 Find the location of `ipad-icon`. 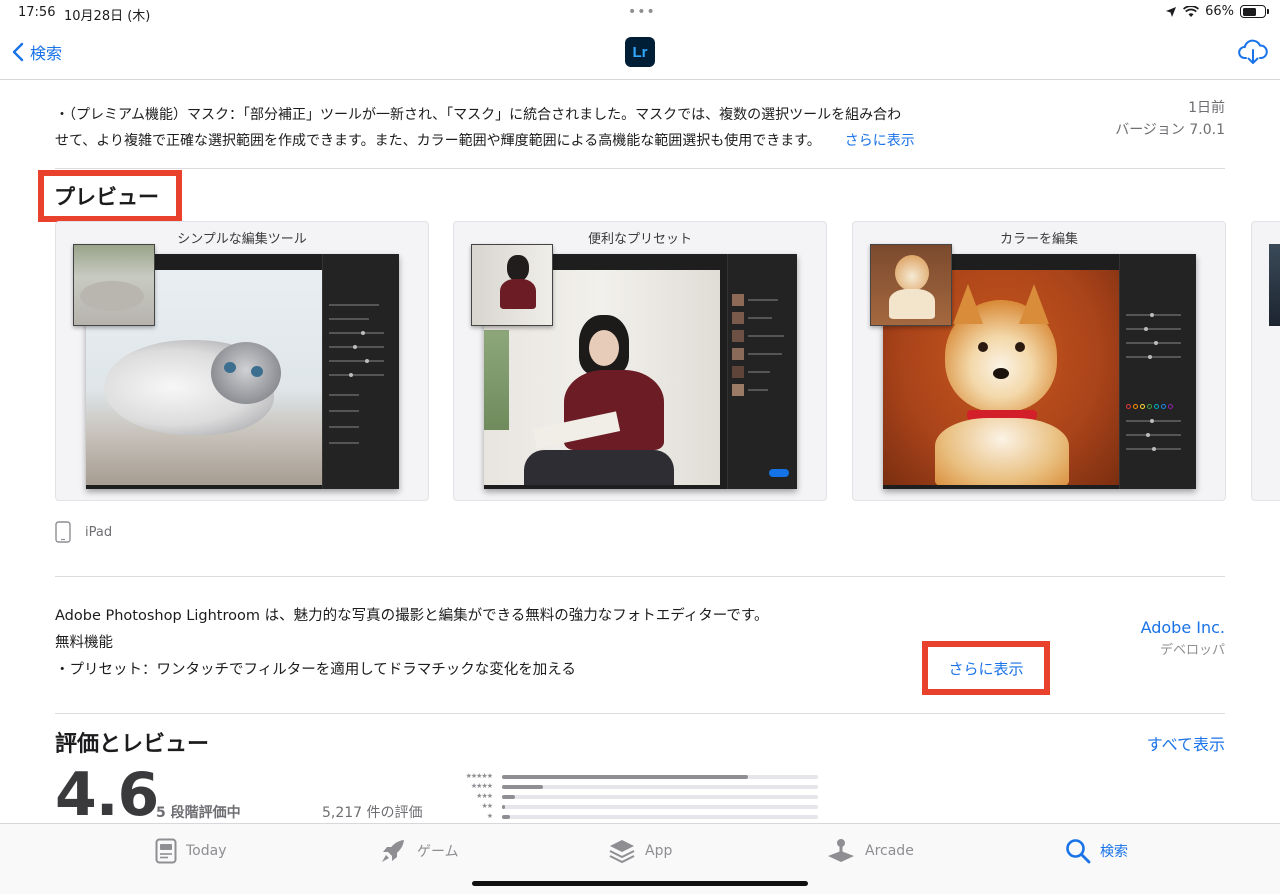

ipad-icon is located at coordinates (63, 532).